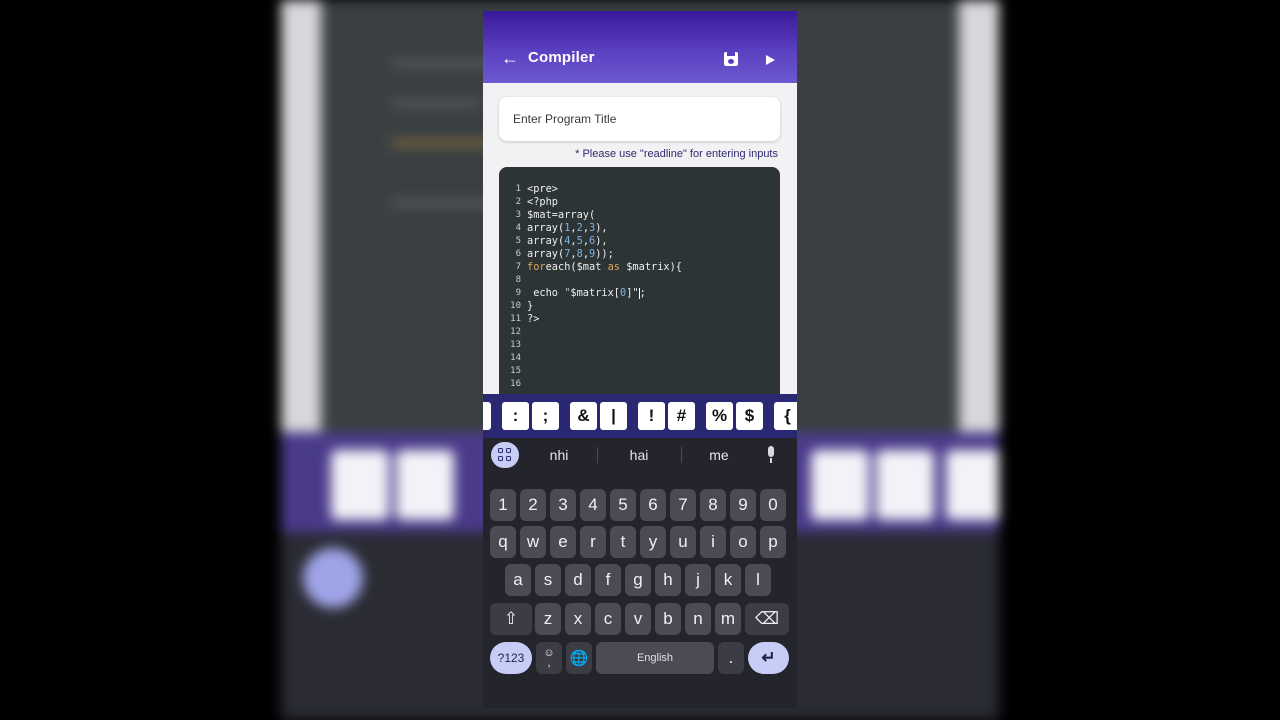 This screenshot has width=1280, height=720. What do you see at coordinates (651, 416) in the screenshot?
I see `symbol-key-exclamation: !` at bounding box center [651, 416].